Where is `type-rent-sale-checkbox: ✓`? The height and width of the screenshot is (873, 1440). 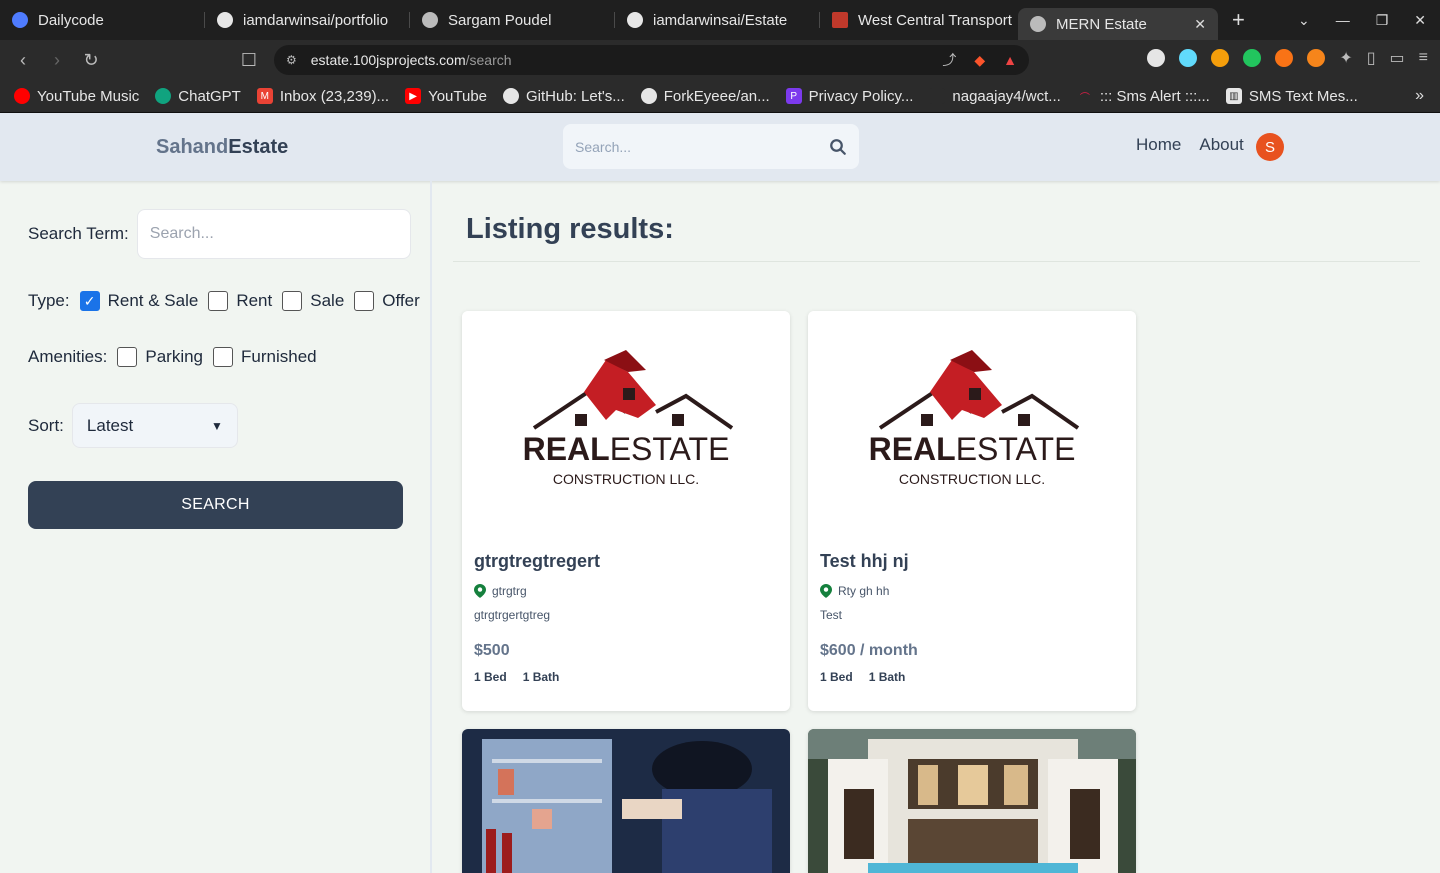 type-rent-sale-checkbox: ✓ is located at coordinates (89, 301).